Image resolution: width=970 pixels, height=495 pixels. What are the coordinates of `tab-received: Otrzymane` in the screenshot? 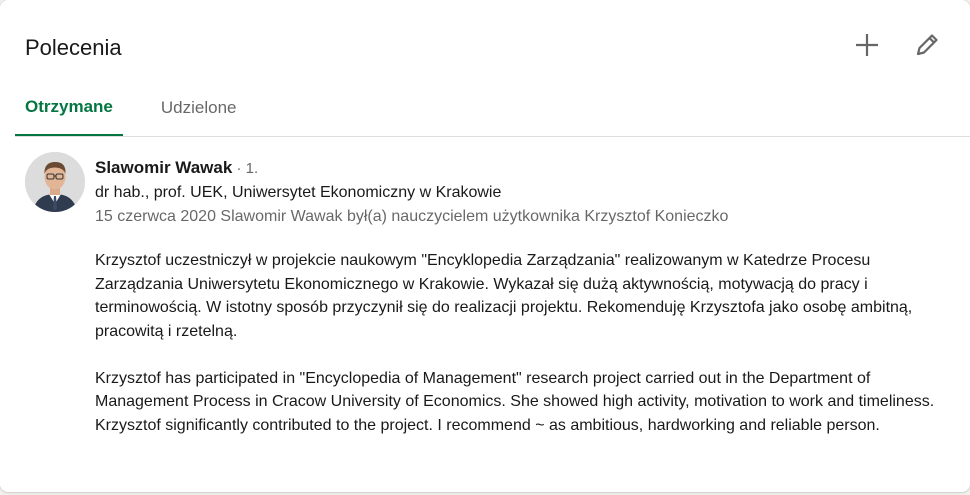 It's located at (69, 108).